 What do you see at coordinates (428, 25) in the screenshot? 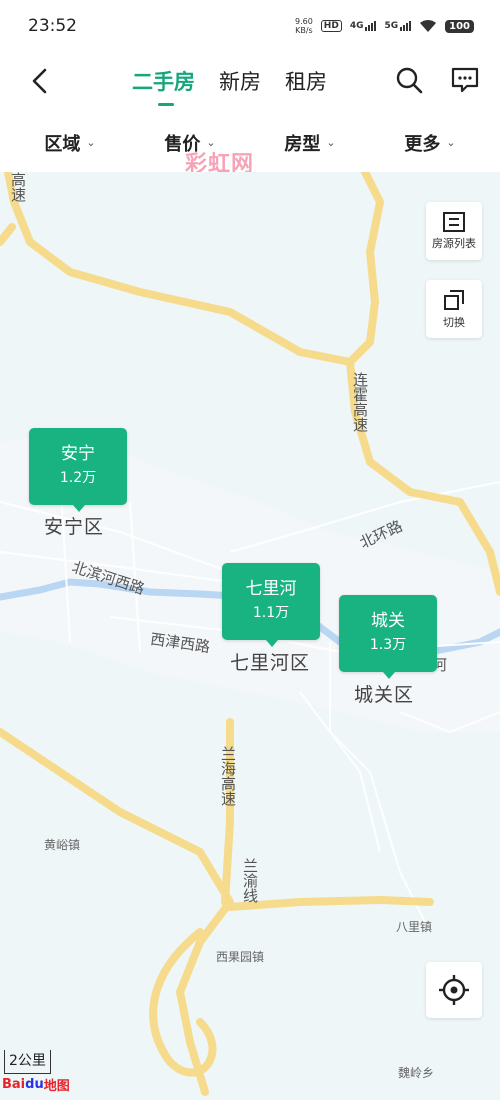
I see `wifi-icon` at bounding box center [428, 25].